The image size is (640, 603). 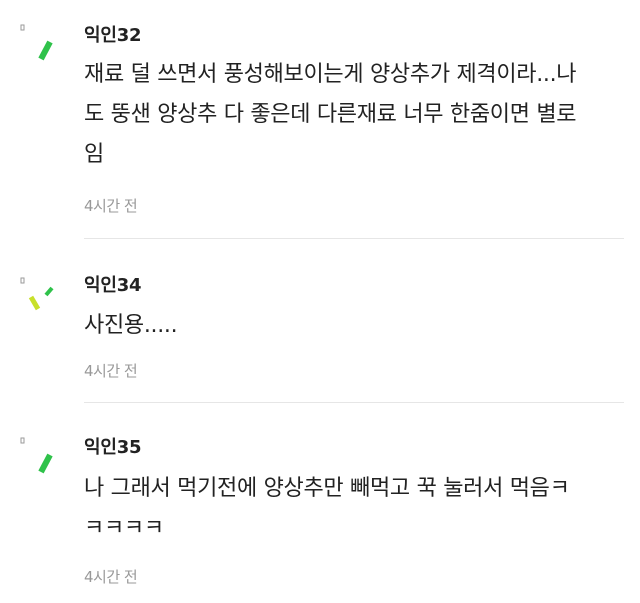 What do you see at coordinates (327, 508) in the screenshot?
I see `comment-text: 나 그래서 먹기전에 양상추만 빼먹고 꾹 눌러서 먹음ㅋ ㅋㅋㅋㅋ` at bounding box center [327, 508].